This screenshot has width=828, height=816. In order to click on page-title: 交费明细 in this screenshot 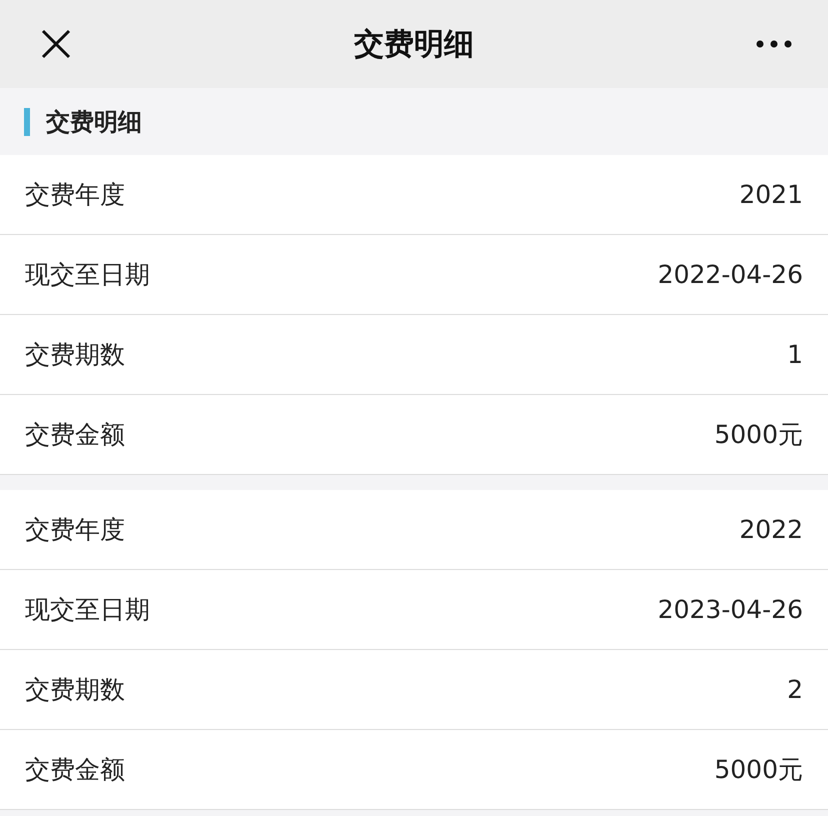, I will do `click(414, 45)`.